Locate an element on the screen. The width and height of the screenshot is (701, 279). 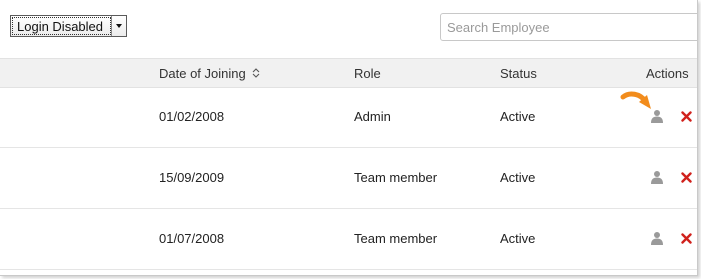
login-status-filter-select: Login Disabled is located at coordinates (68, 26).